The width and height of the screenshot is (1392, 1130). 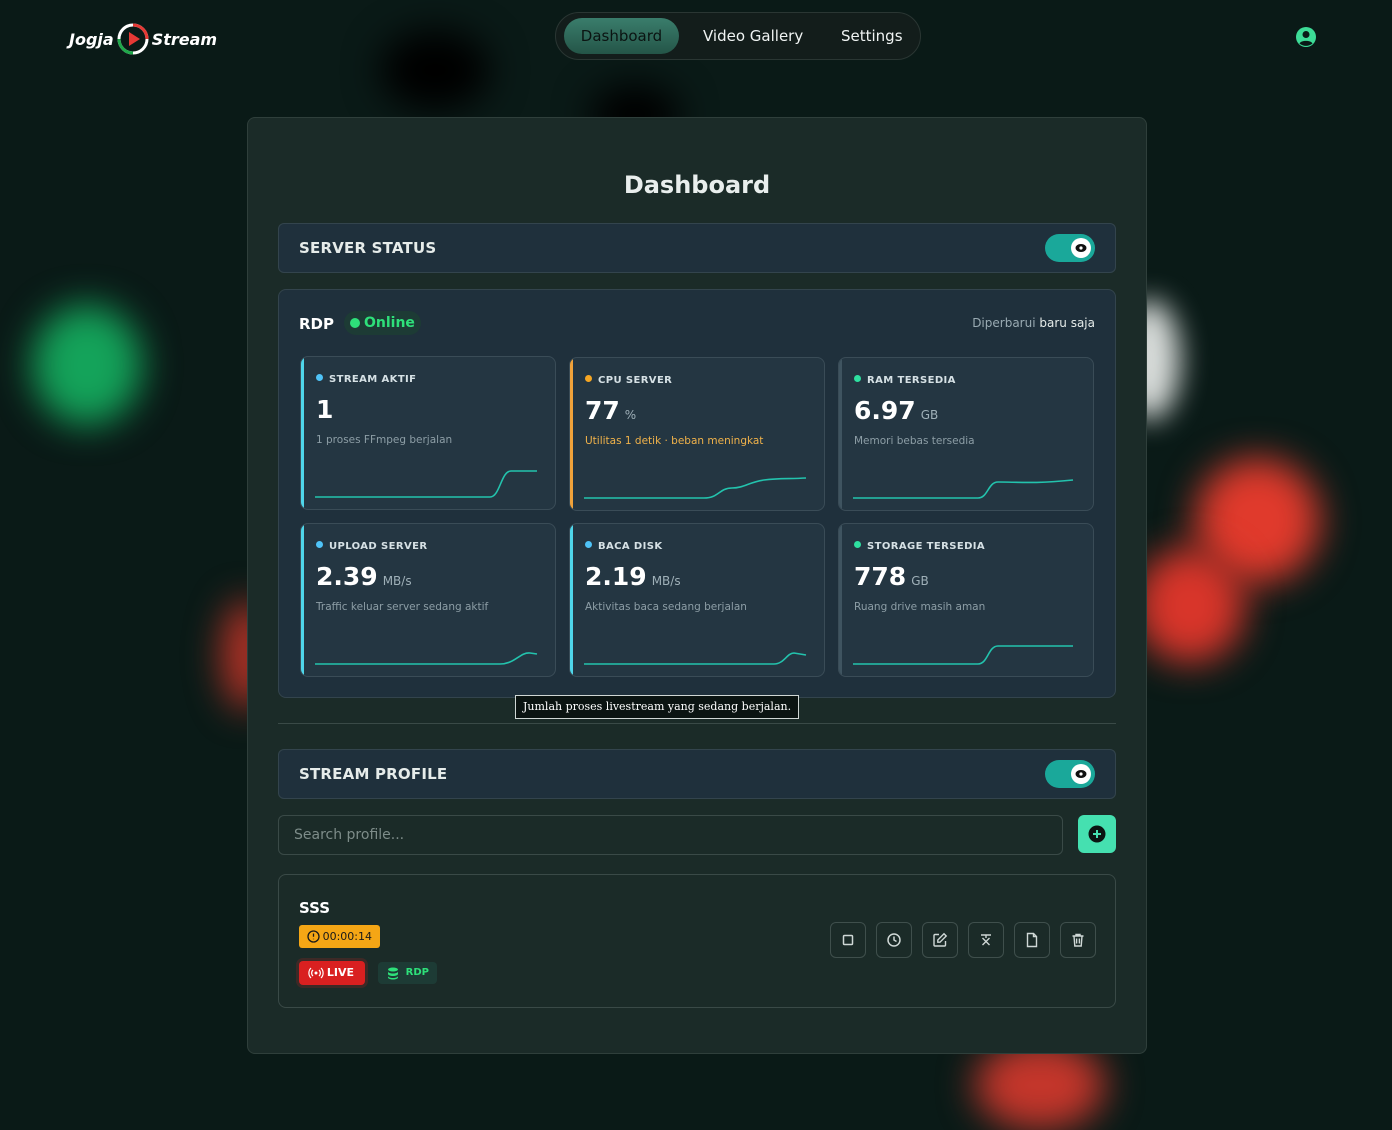 I want to click on server-status-label: SERVER STATUS, so click(x=368, y=248).